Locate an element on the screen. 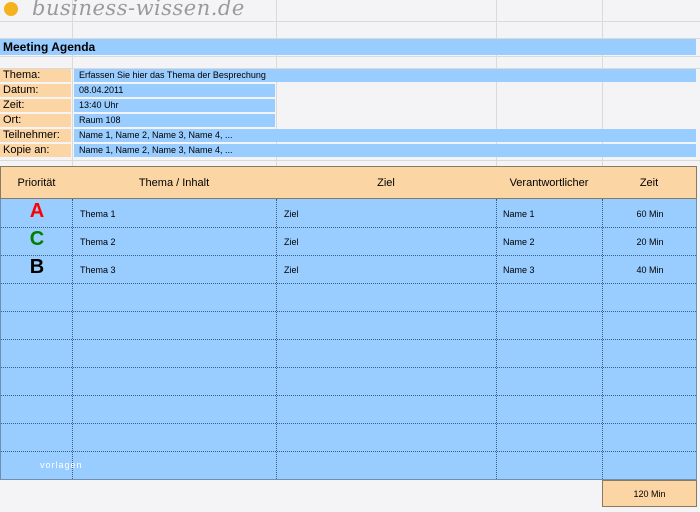 The image size is (700, 512). header-priority: Priorität is located at coordinates (36, 182).